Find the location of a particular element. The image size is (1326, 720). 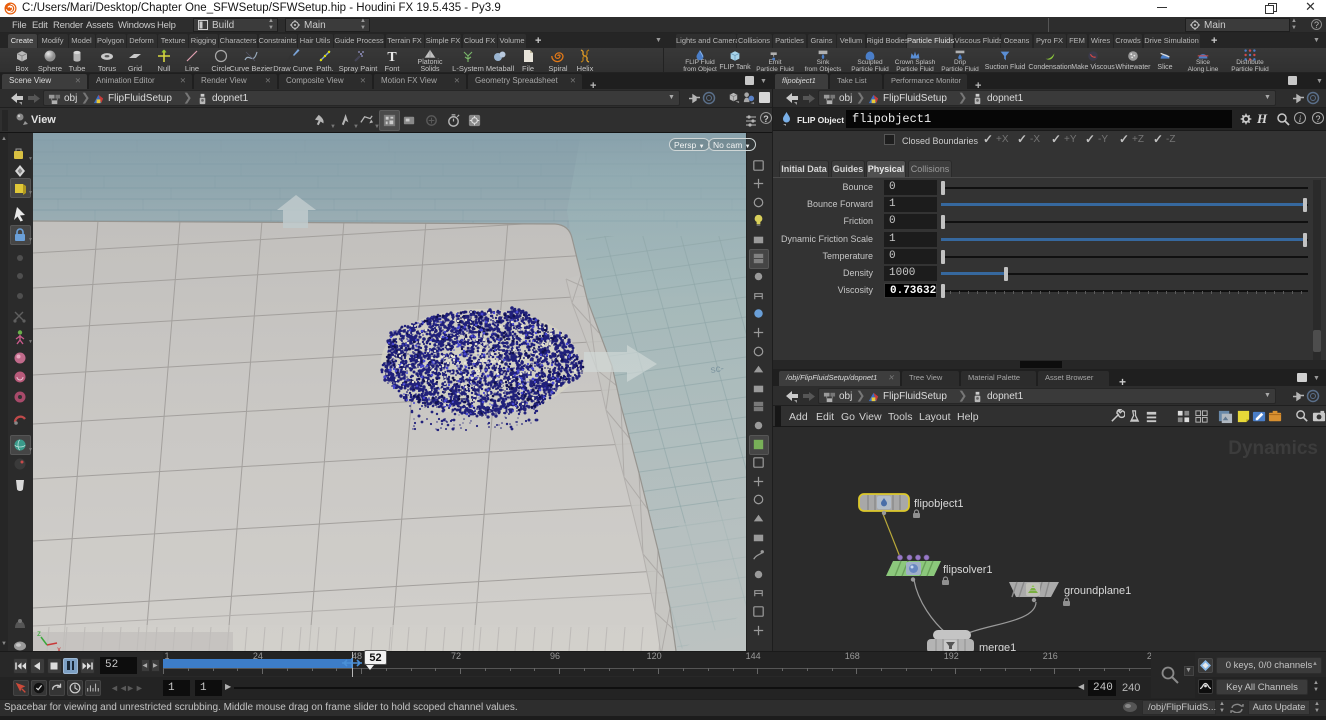

svg-text: T is located at coordinates (392, 57).